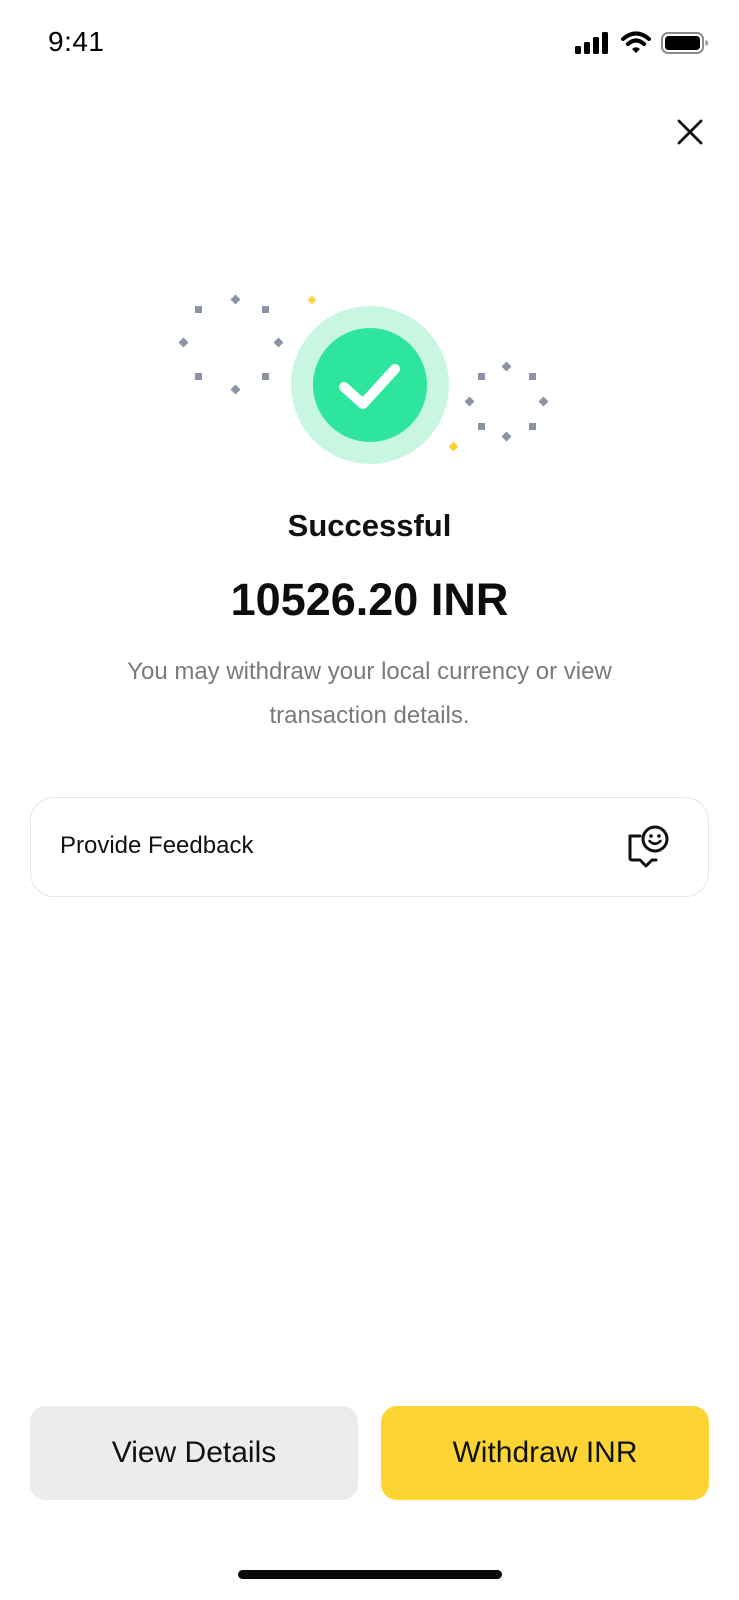  I want to click on withdraw-inr-button: Withdraw INR, so click(545, 1453).